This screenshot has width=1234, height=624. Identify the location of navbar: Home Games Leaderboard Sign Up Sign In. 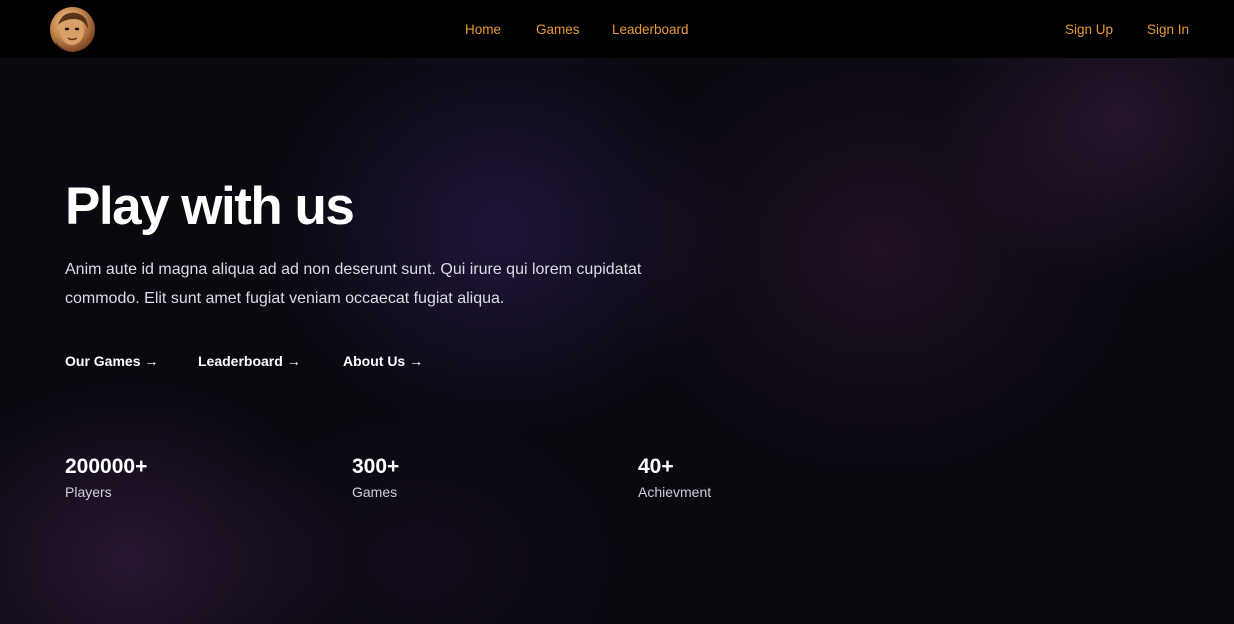
(617, 29).